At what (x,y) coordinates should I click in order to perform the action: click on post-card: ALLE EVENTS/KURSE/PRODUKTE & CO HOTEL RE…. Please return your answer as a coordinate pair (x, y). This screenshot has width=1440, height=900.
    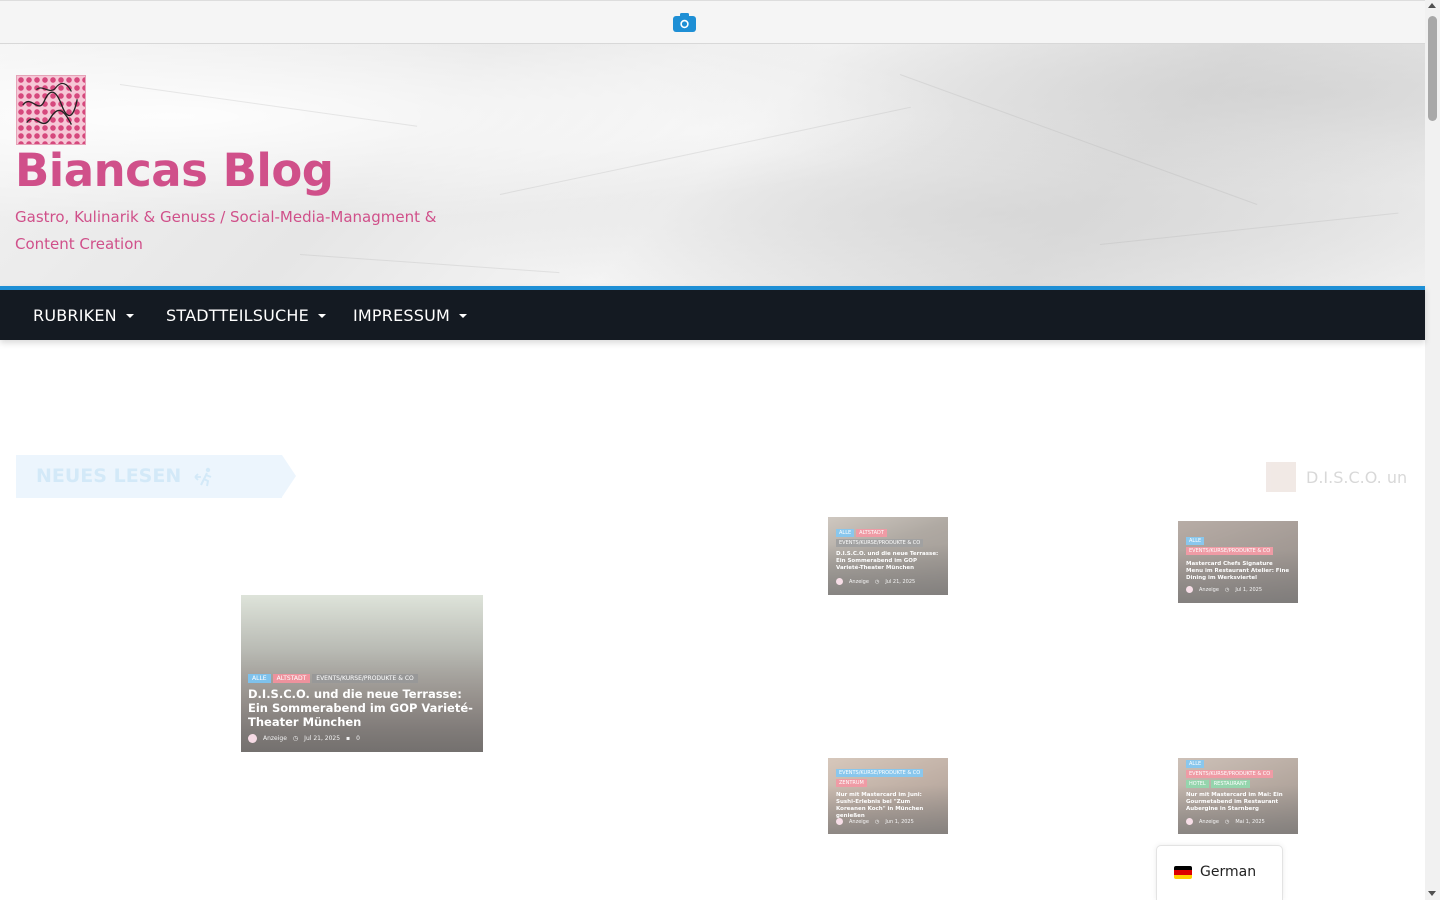
    Looking at the image, I should click on (1238, 796).